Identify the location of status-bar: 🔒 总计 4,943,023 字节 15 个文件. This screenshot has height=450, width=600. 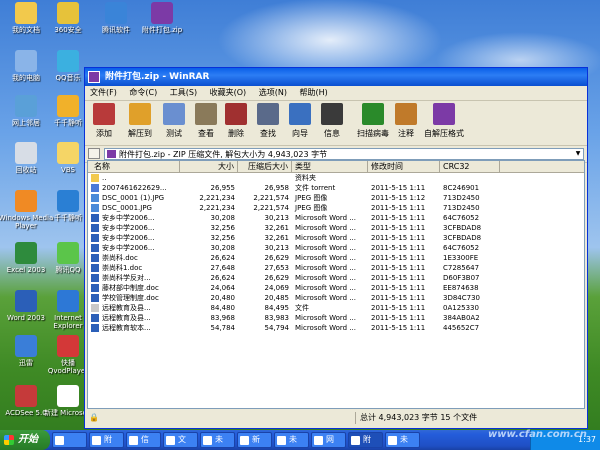
(336, 418).